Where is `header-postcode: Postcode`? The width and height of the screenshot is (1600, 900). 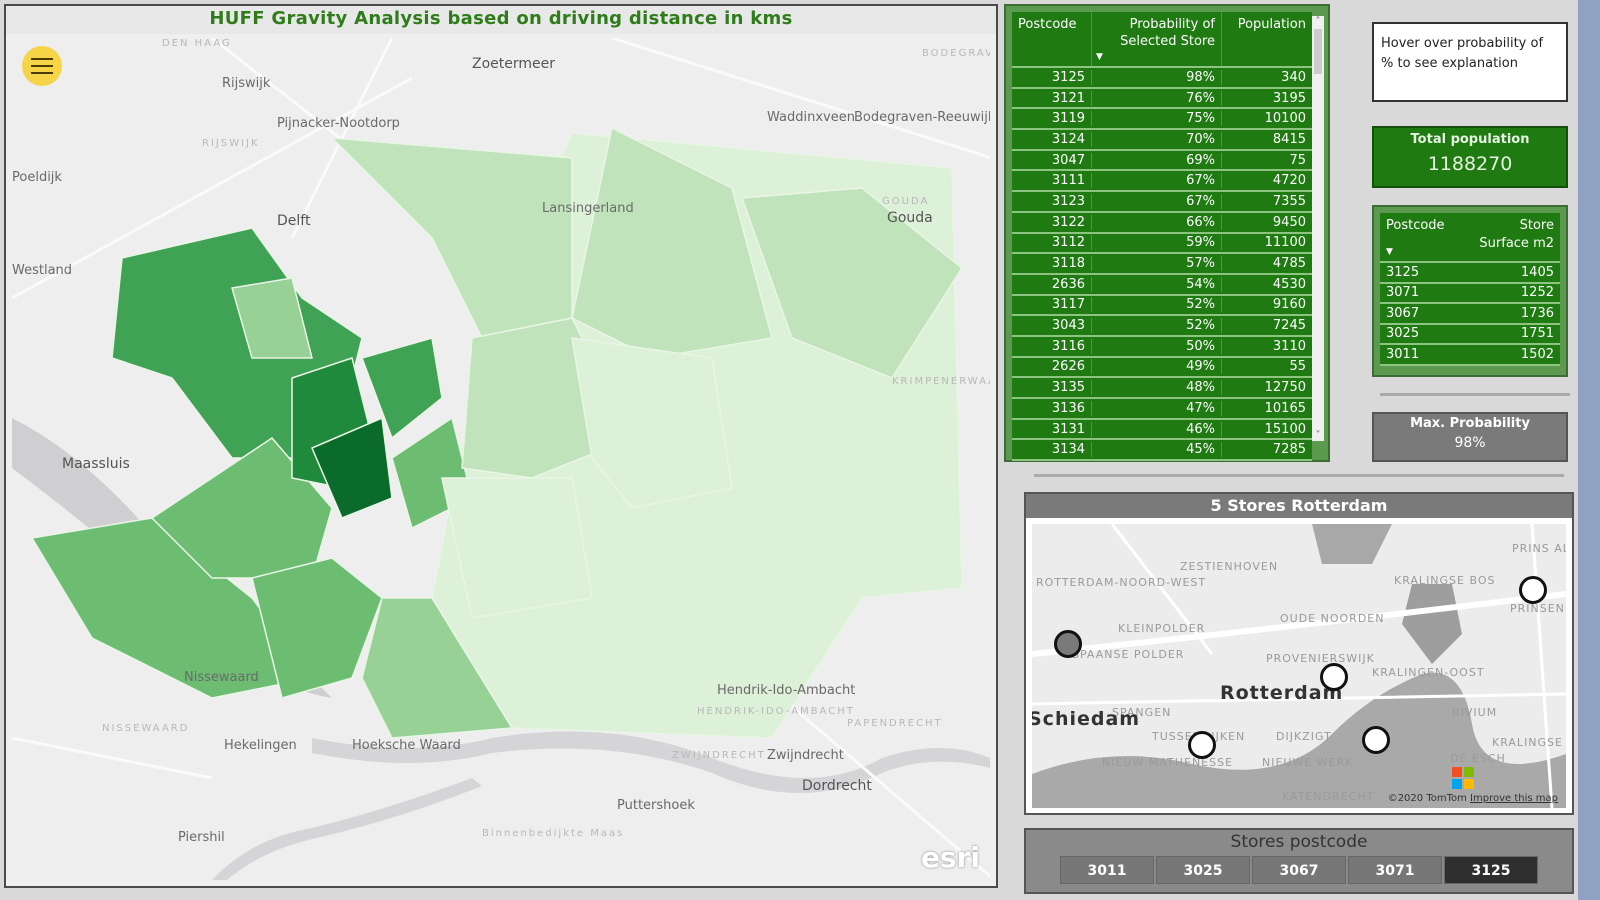 header-postcode: Postcode is located at coordinates (1052, 39).